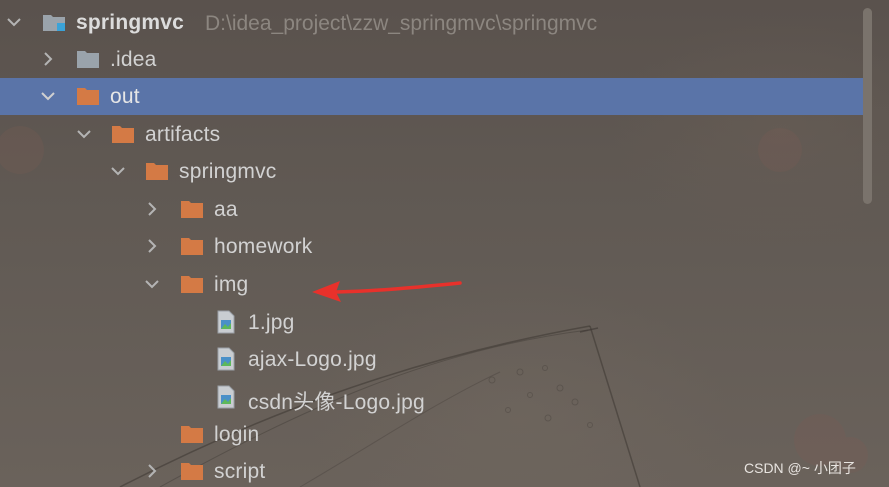  I want to click on tree-row-file-csdn-logo: csdn头像-Logo.jpg, so click(432, 397).